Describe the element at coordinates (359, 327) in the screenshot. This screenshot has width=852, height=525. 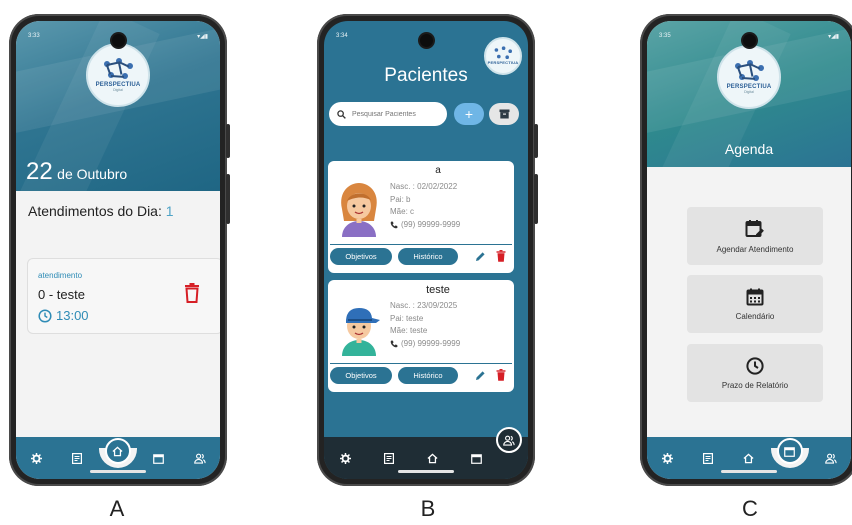
I see `boy-avatar-icon` at that location.